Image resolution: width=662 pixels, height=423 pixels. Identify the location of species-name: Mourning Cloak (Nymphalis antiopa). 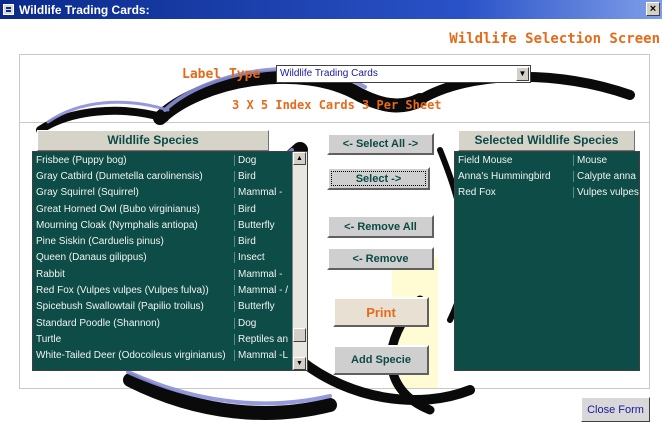
(117, 225).